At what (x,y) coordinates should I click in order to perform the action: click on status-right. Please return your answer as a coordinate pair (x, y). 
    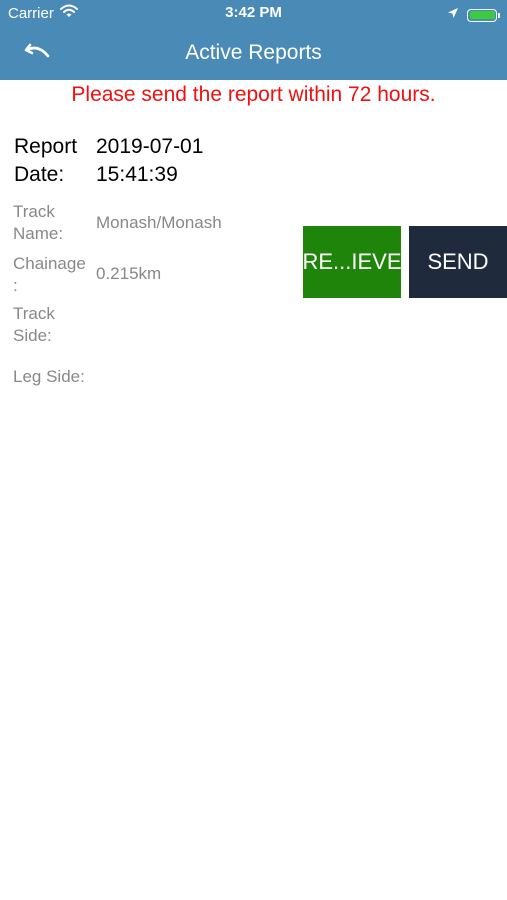
    Looking at the image, I should click on (473, 15).